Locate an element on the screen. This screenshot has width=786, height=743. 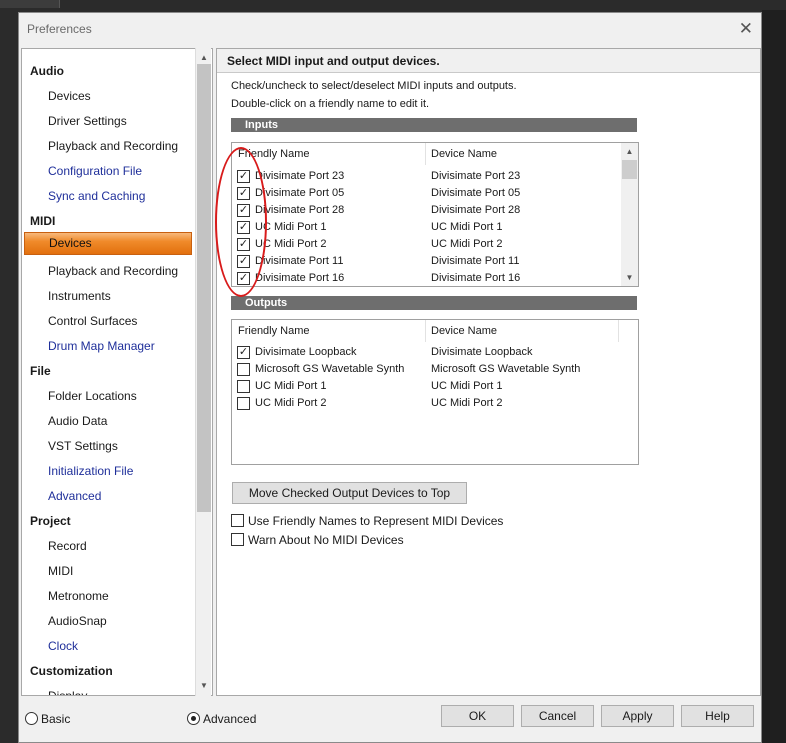
scroll-down-icon: ▼ is located at coordinates (204, 686).